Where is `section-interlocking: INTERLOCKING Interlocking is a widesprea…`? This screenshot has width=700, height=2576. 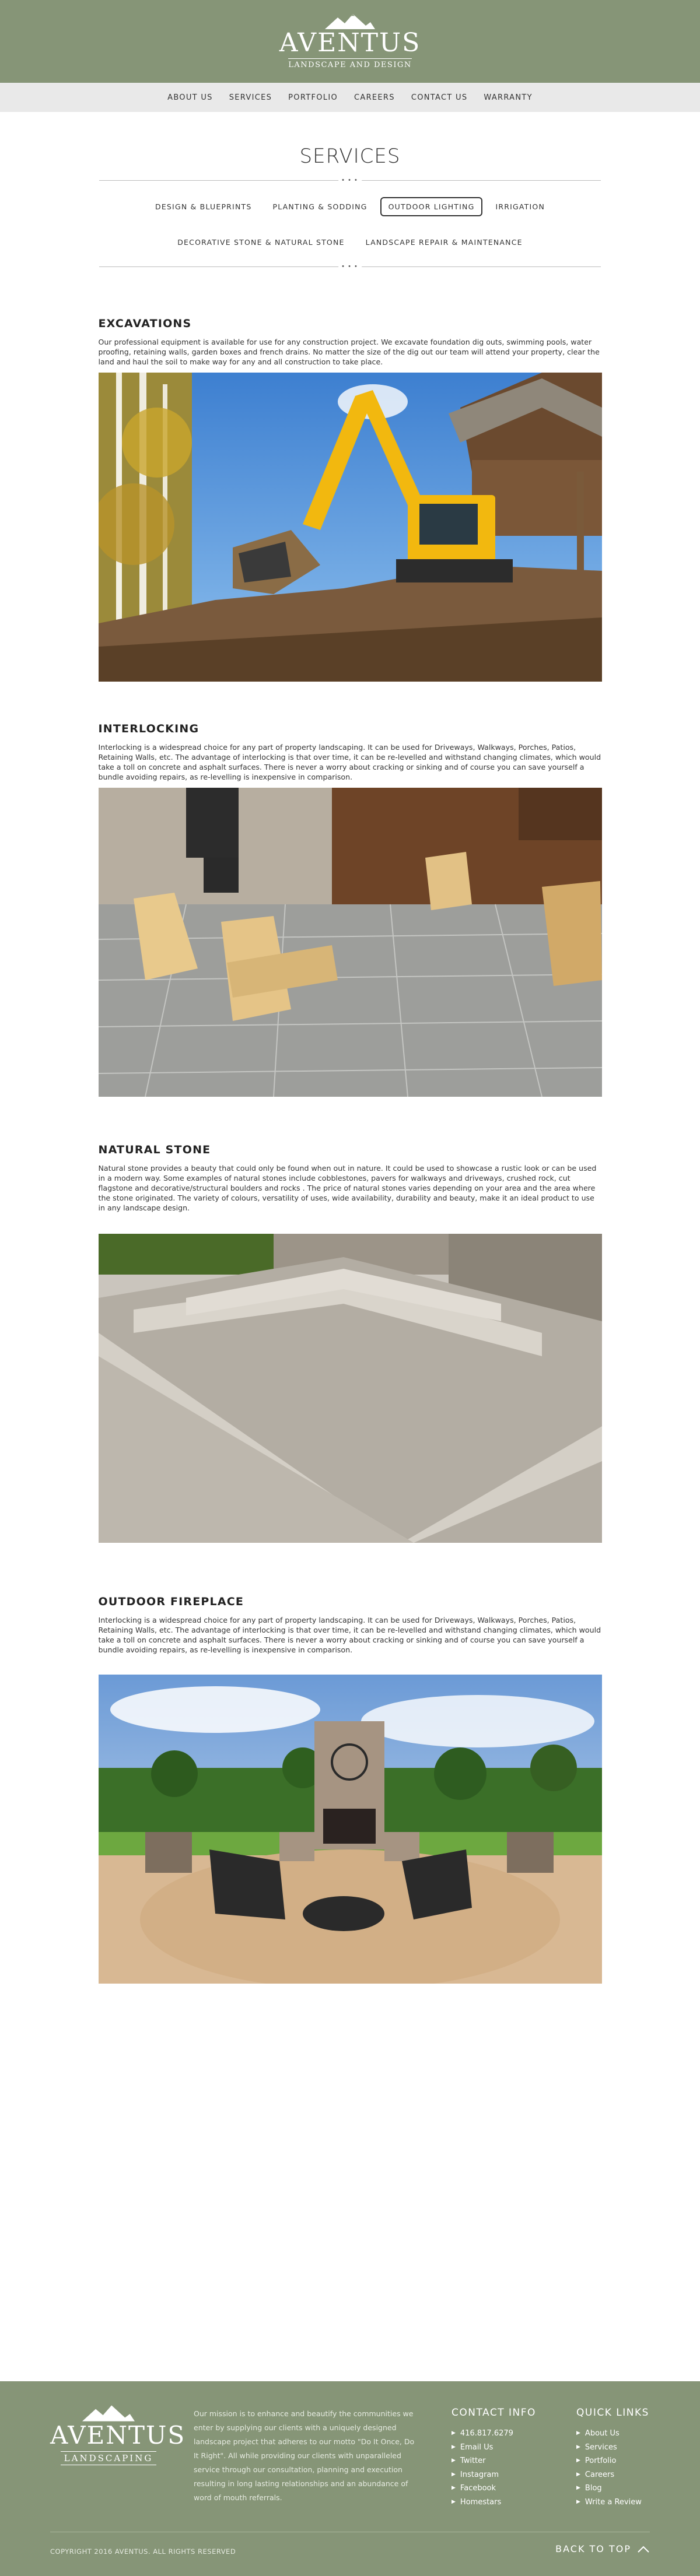
section-interlocking: INTERLOCKING Interlocking is a widesprea… is located at coordinates (350, 909).